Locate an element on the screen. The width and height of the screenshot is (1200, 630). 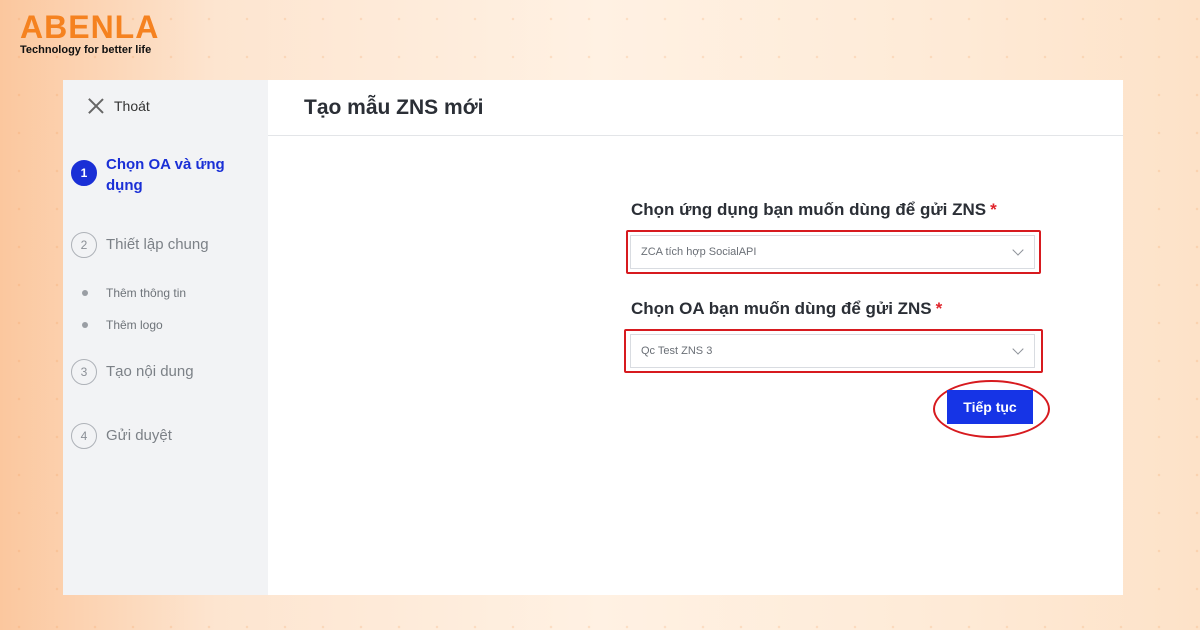
app-field-label: Chọn ứng dụng bạn muốn dùng để gửi ZNS * is located at coordinates (814, 210).